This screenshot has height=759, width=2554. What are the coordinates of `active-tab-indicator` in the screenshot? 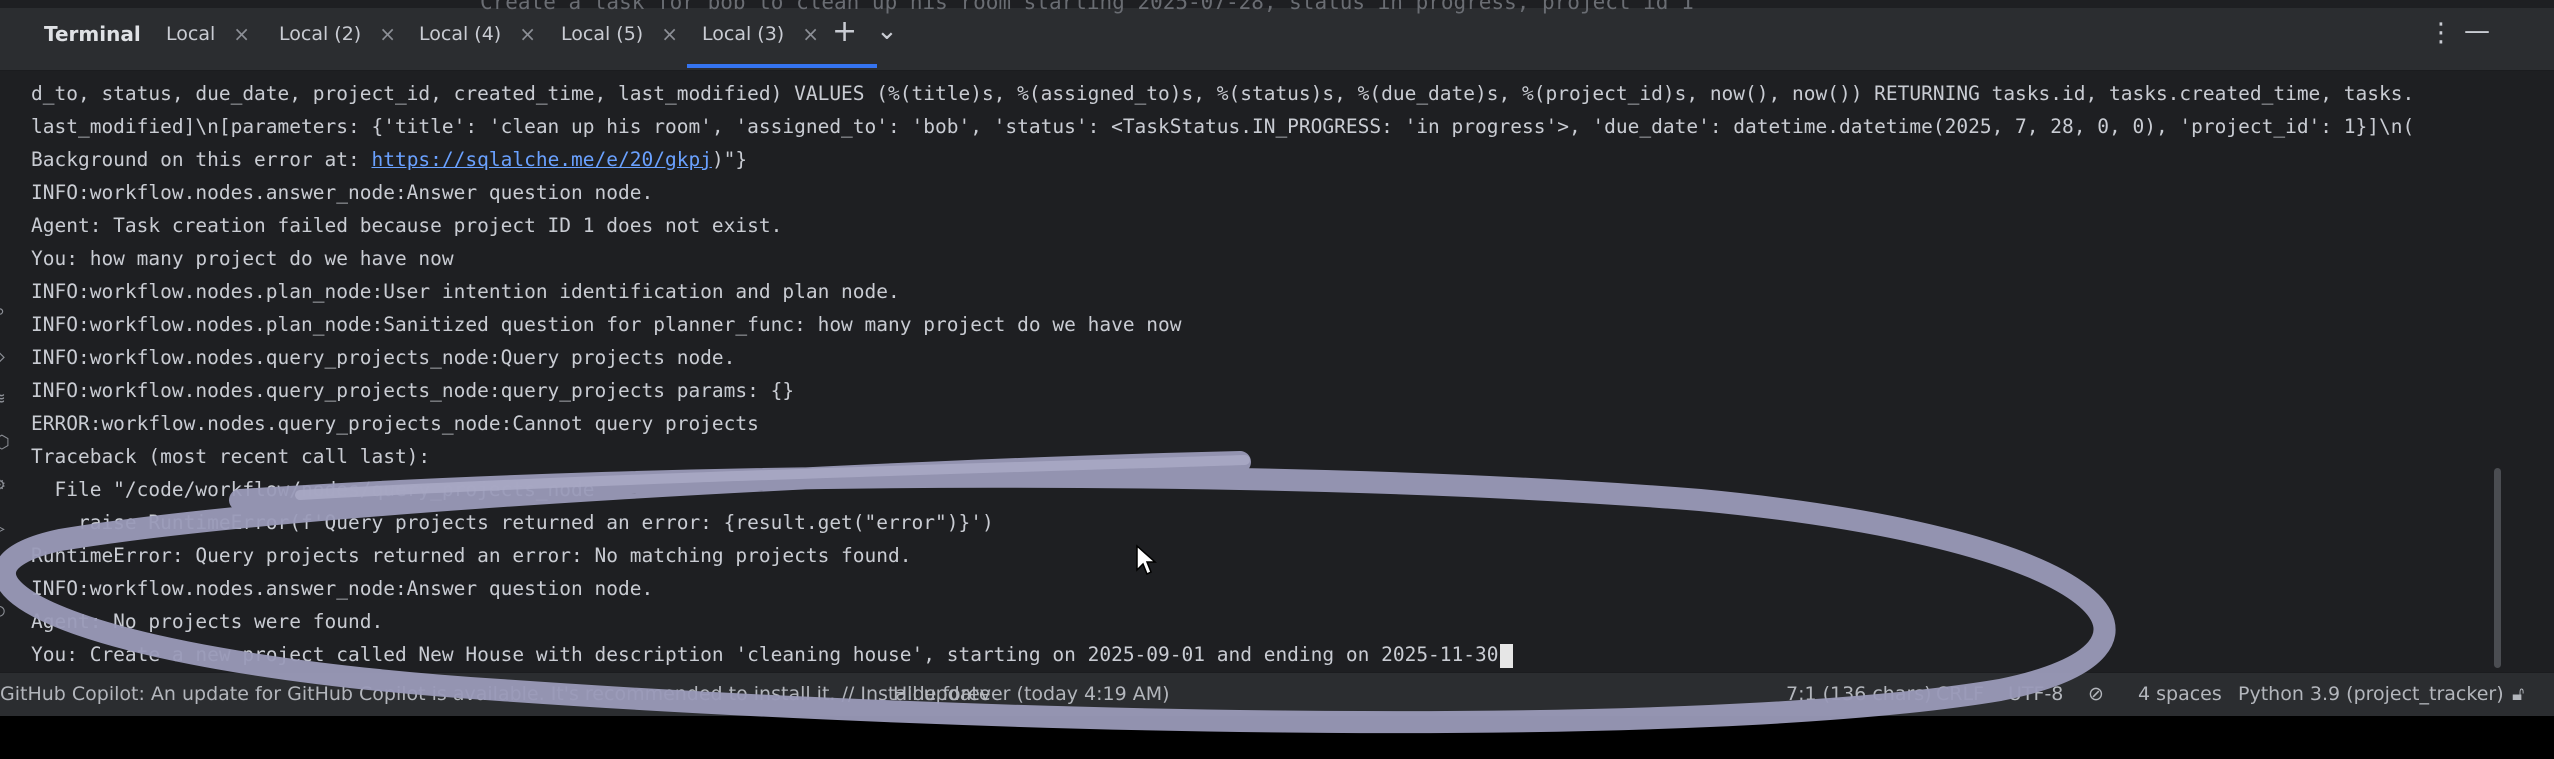 It's located at (782, 66).